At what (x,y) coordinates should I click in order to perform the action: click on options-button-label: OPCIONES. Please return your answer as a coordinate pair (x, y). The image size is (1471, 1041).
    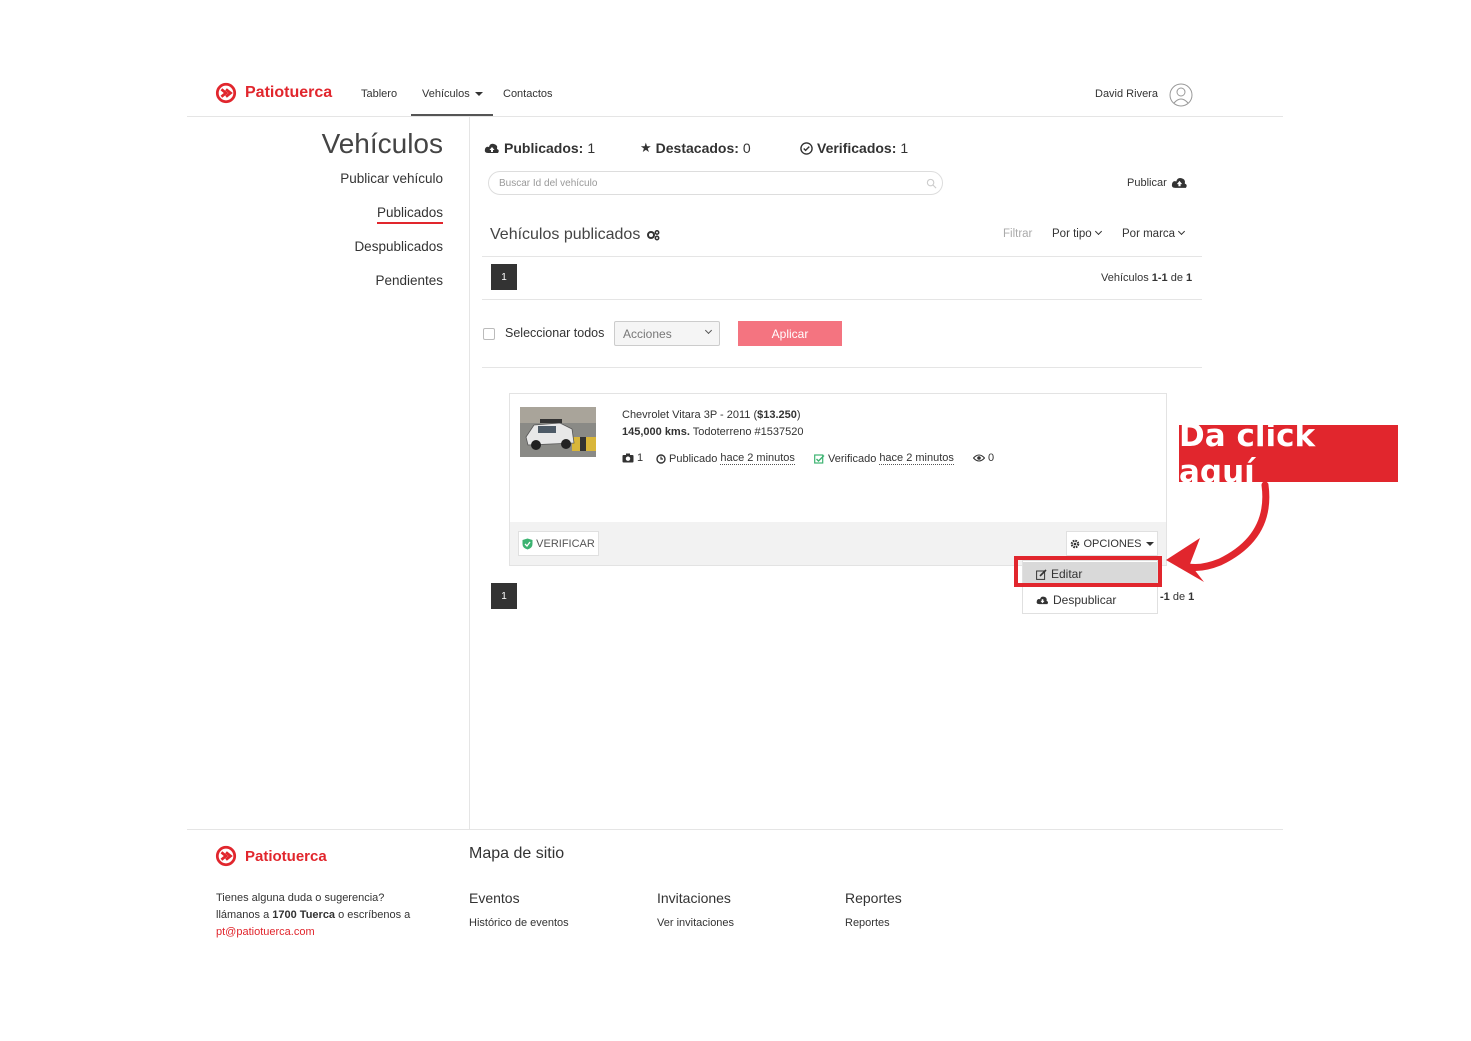
    Looking at the image, I should click on (1112, 543).